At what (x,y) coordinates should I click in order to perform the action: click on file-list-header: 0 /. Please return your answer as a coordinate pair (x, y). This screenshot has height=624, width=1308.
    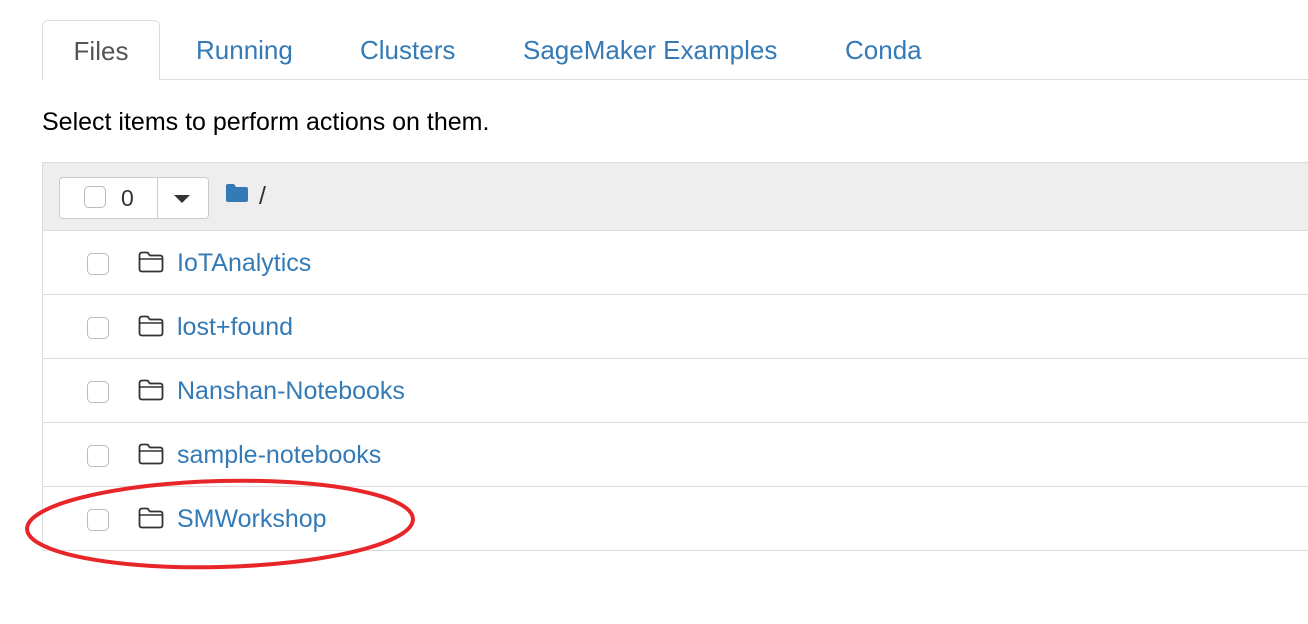
    Looking at the image, I should click on (675, 197).